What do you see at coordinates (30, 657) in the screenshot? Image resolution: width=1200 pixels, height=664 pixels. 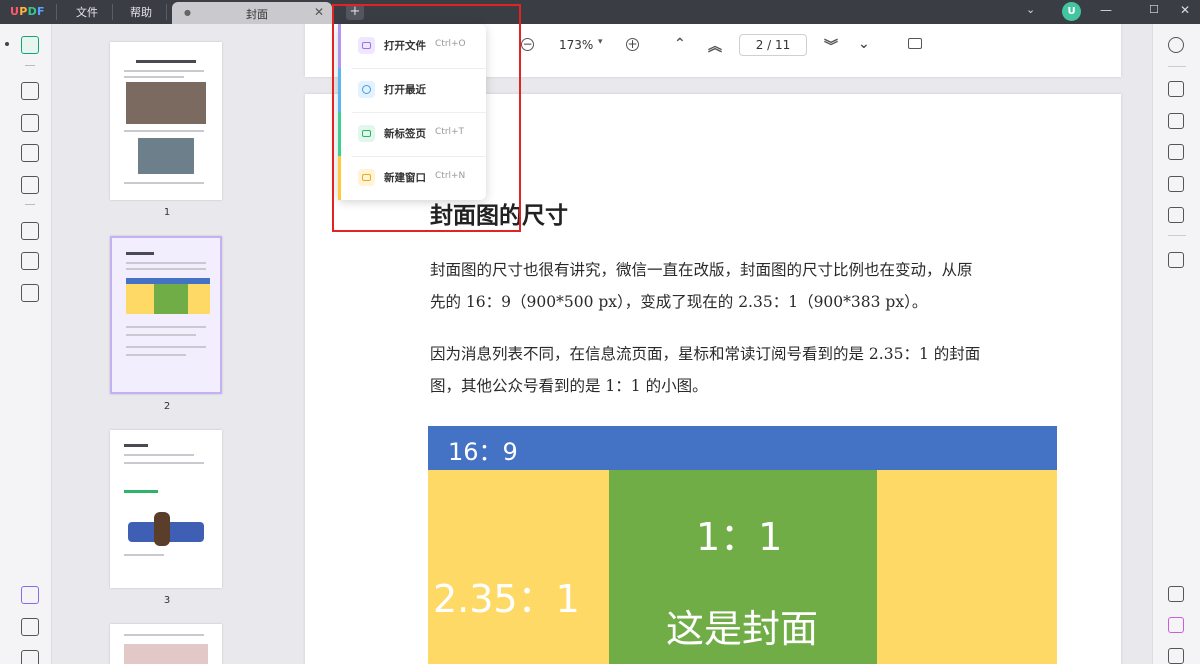 I see `attachment-icon` at bounding box center [30, 657].